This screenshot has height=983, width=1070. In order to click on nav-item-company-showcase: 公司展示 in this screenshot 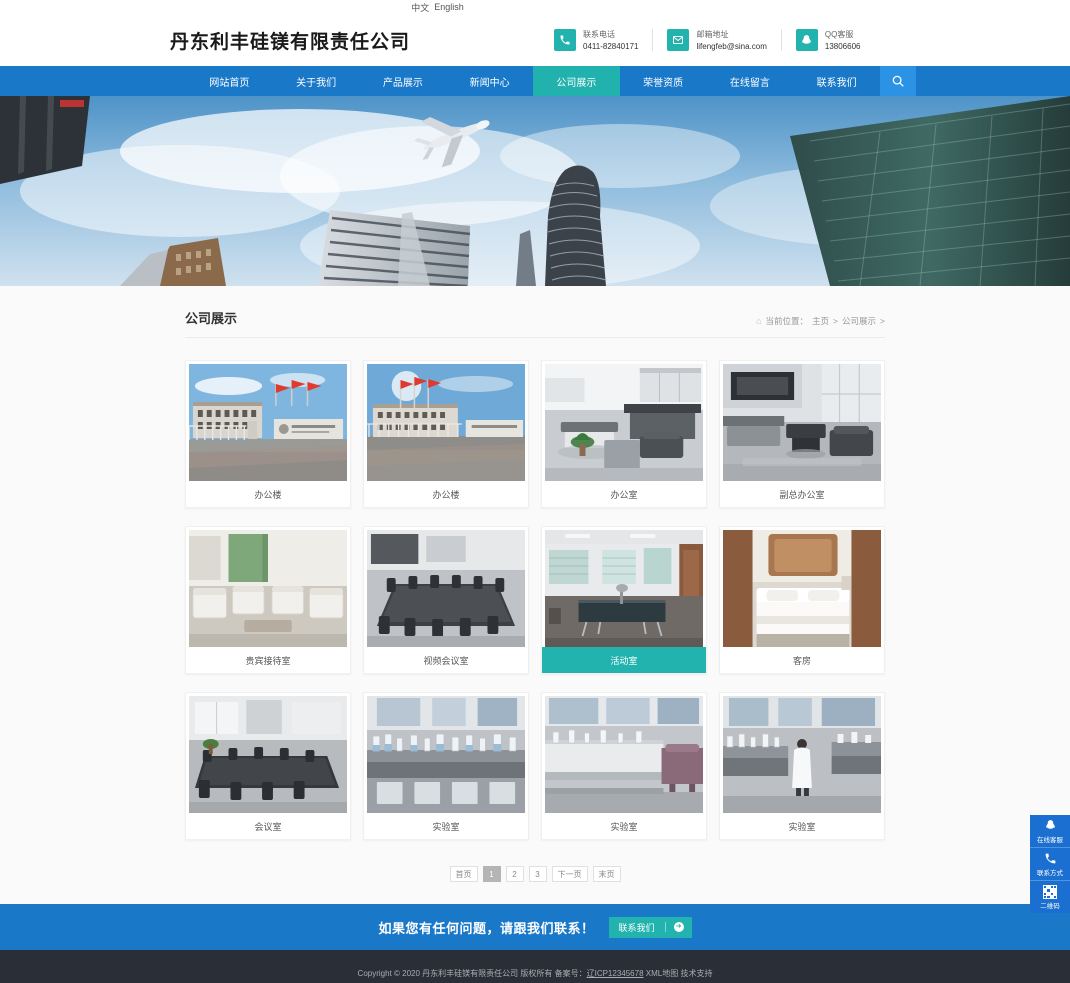, I will do `click(576, 81)`.